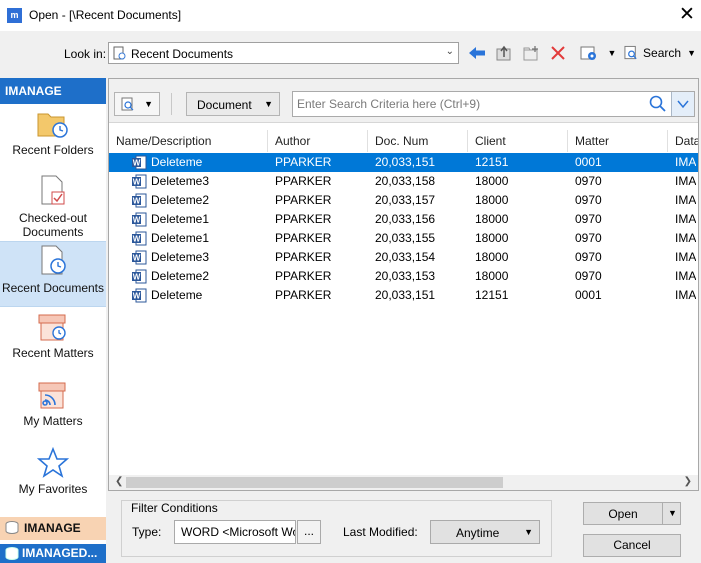 This screenshot has width=701, height=563. Describe the element at coordinates (485, 532) in the screenshot. I see `last-modified-dropdown: Anytime ▼` at that location.